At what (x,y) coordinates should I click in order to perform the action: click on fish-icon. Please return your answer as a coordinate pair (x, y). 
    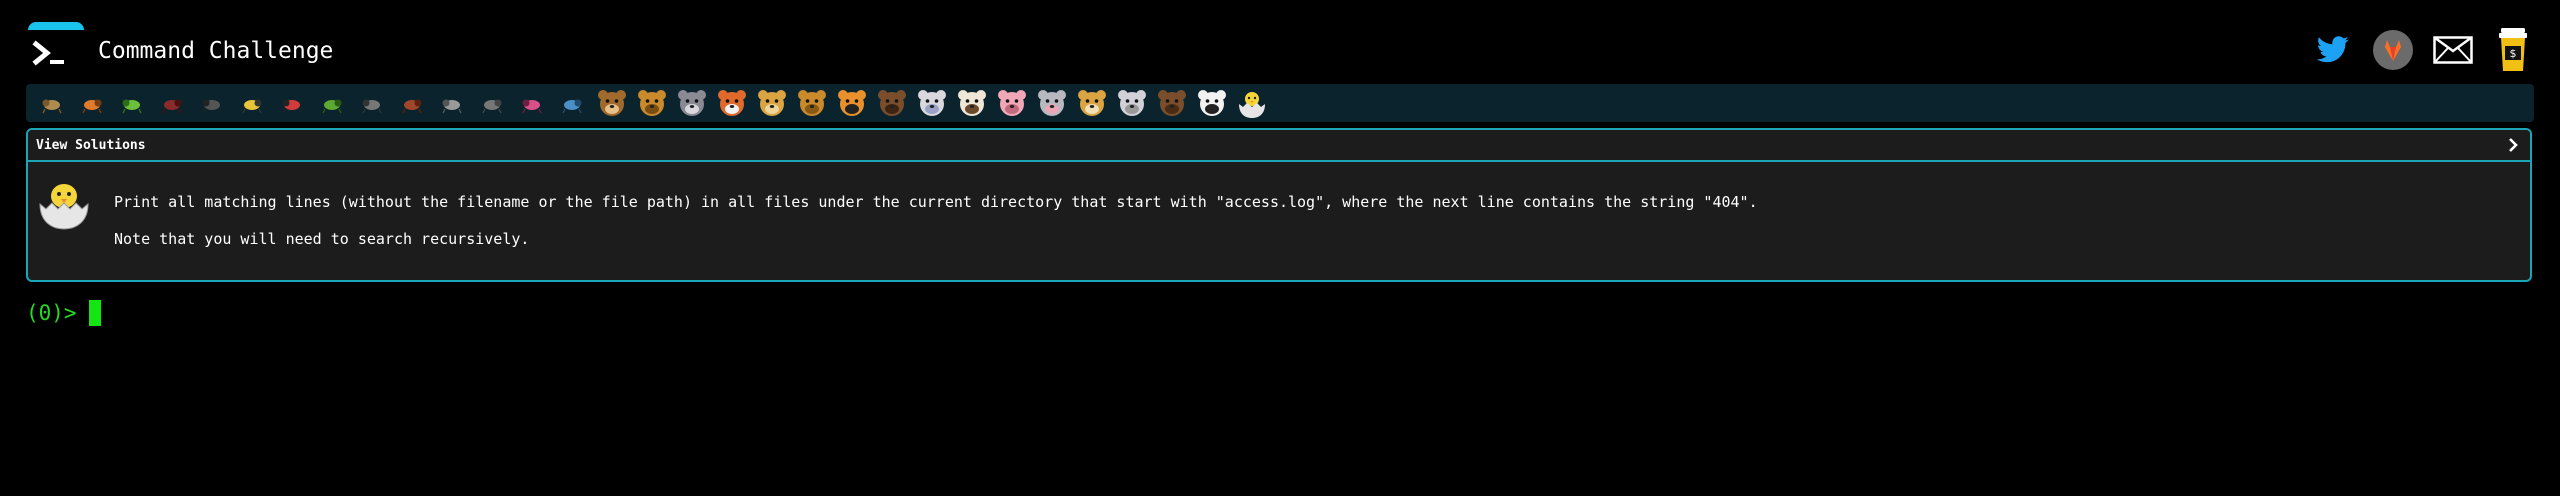
    Looking at the image, I should click on (572, 103).